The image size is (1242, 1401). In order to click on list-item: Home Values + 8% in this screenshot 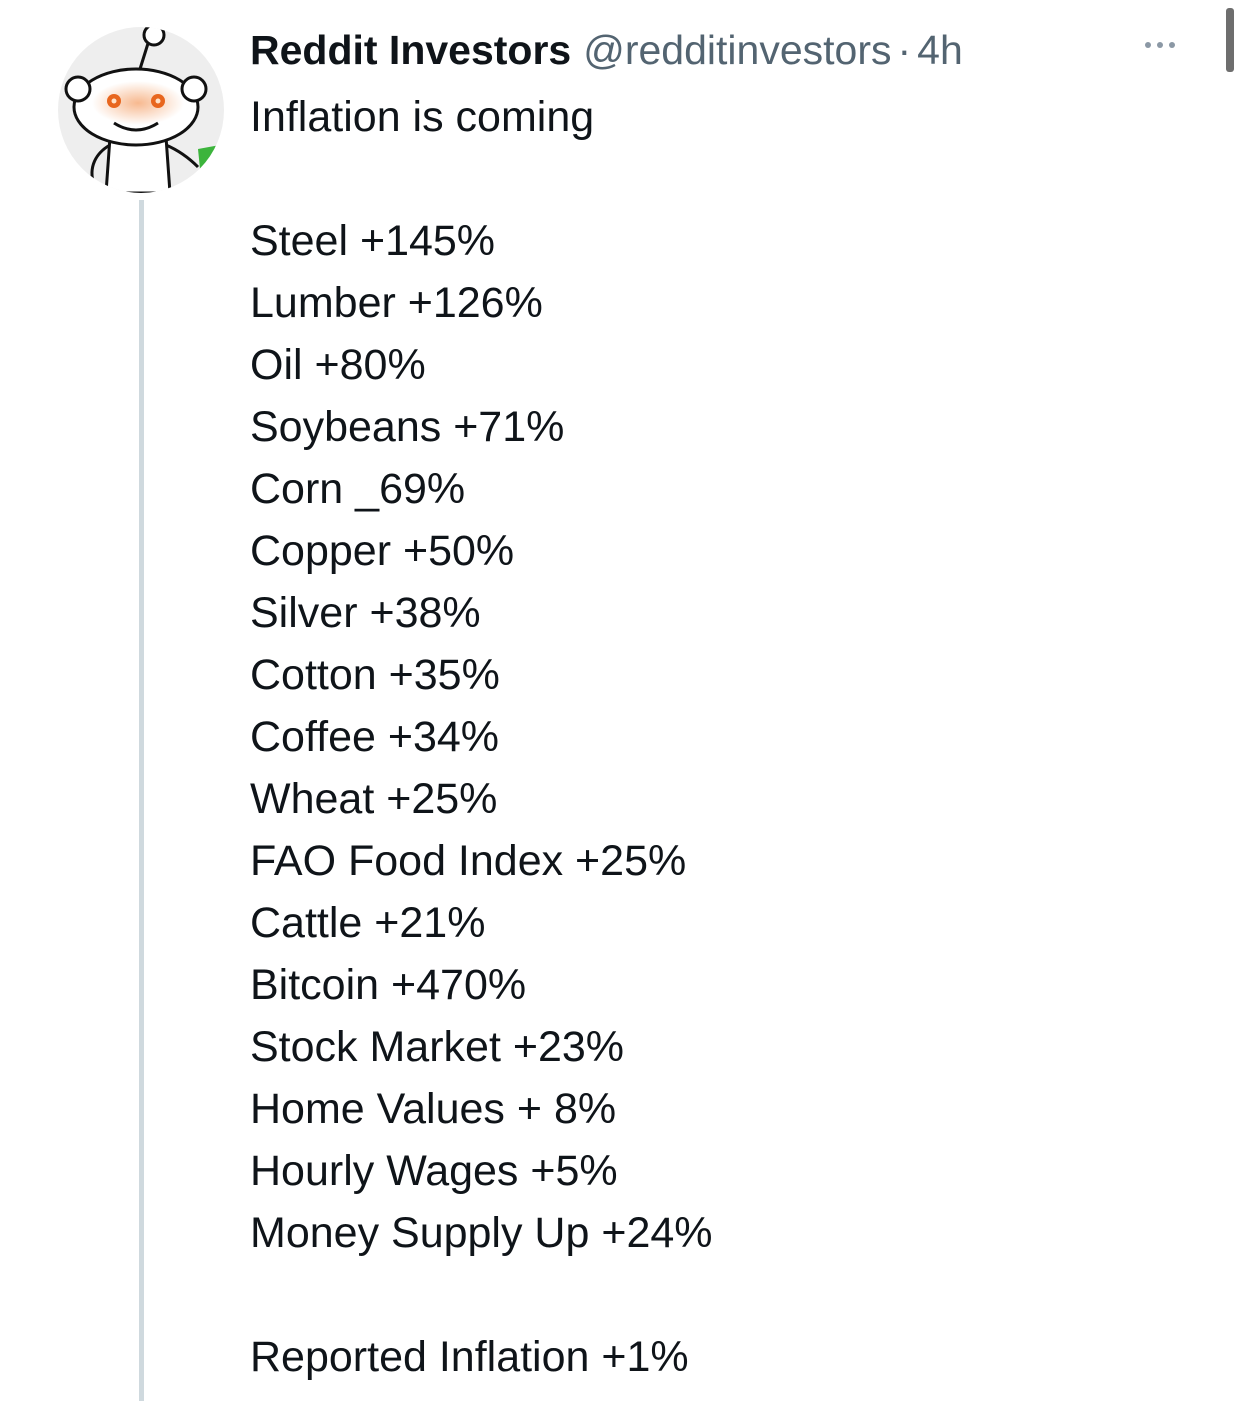, I will do `click(433, 1109)`.